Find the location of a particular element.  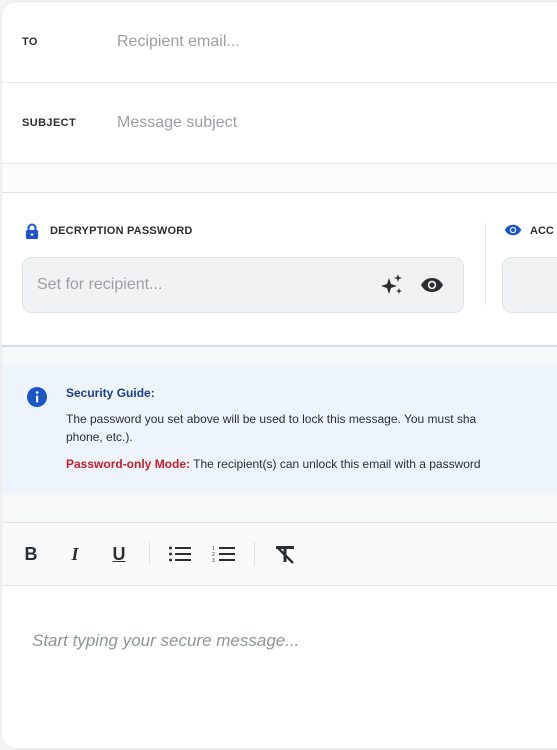

mode-label: Password-only Mode: is located at coordinates (128, 464).